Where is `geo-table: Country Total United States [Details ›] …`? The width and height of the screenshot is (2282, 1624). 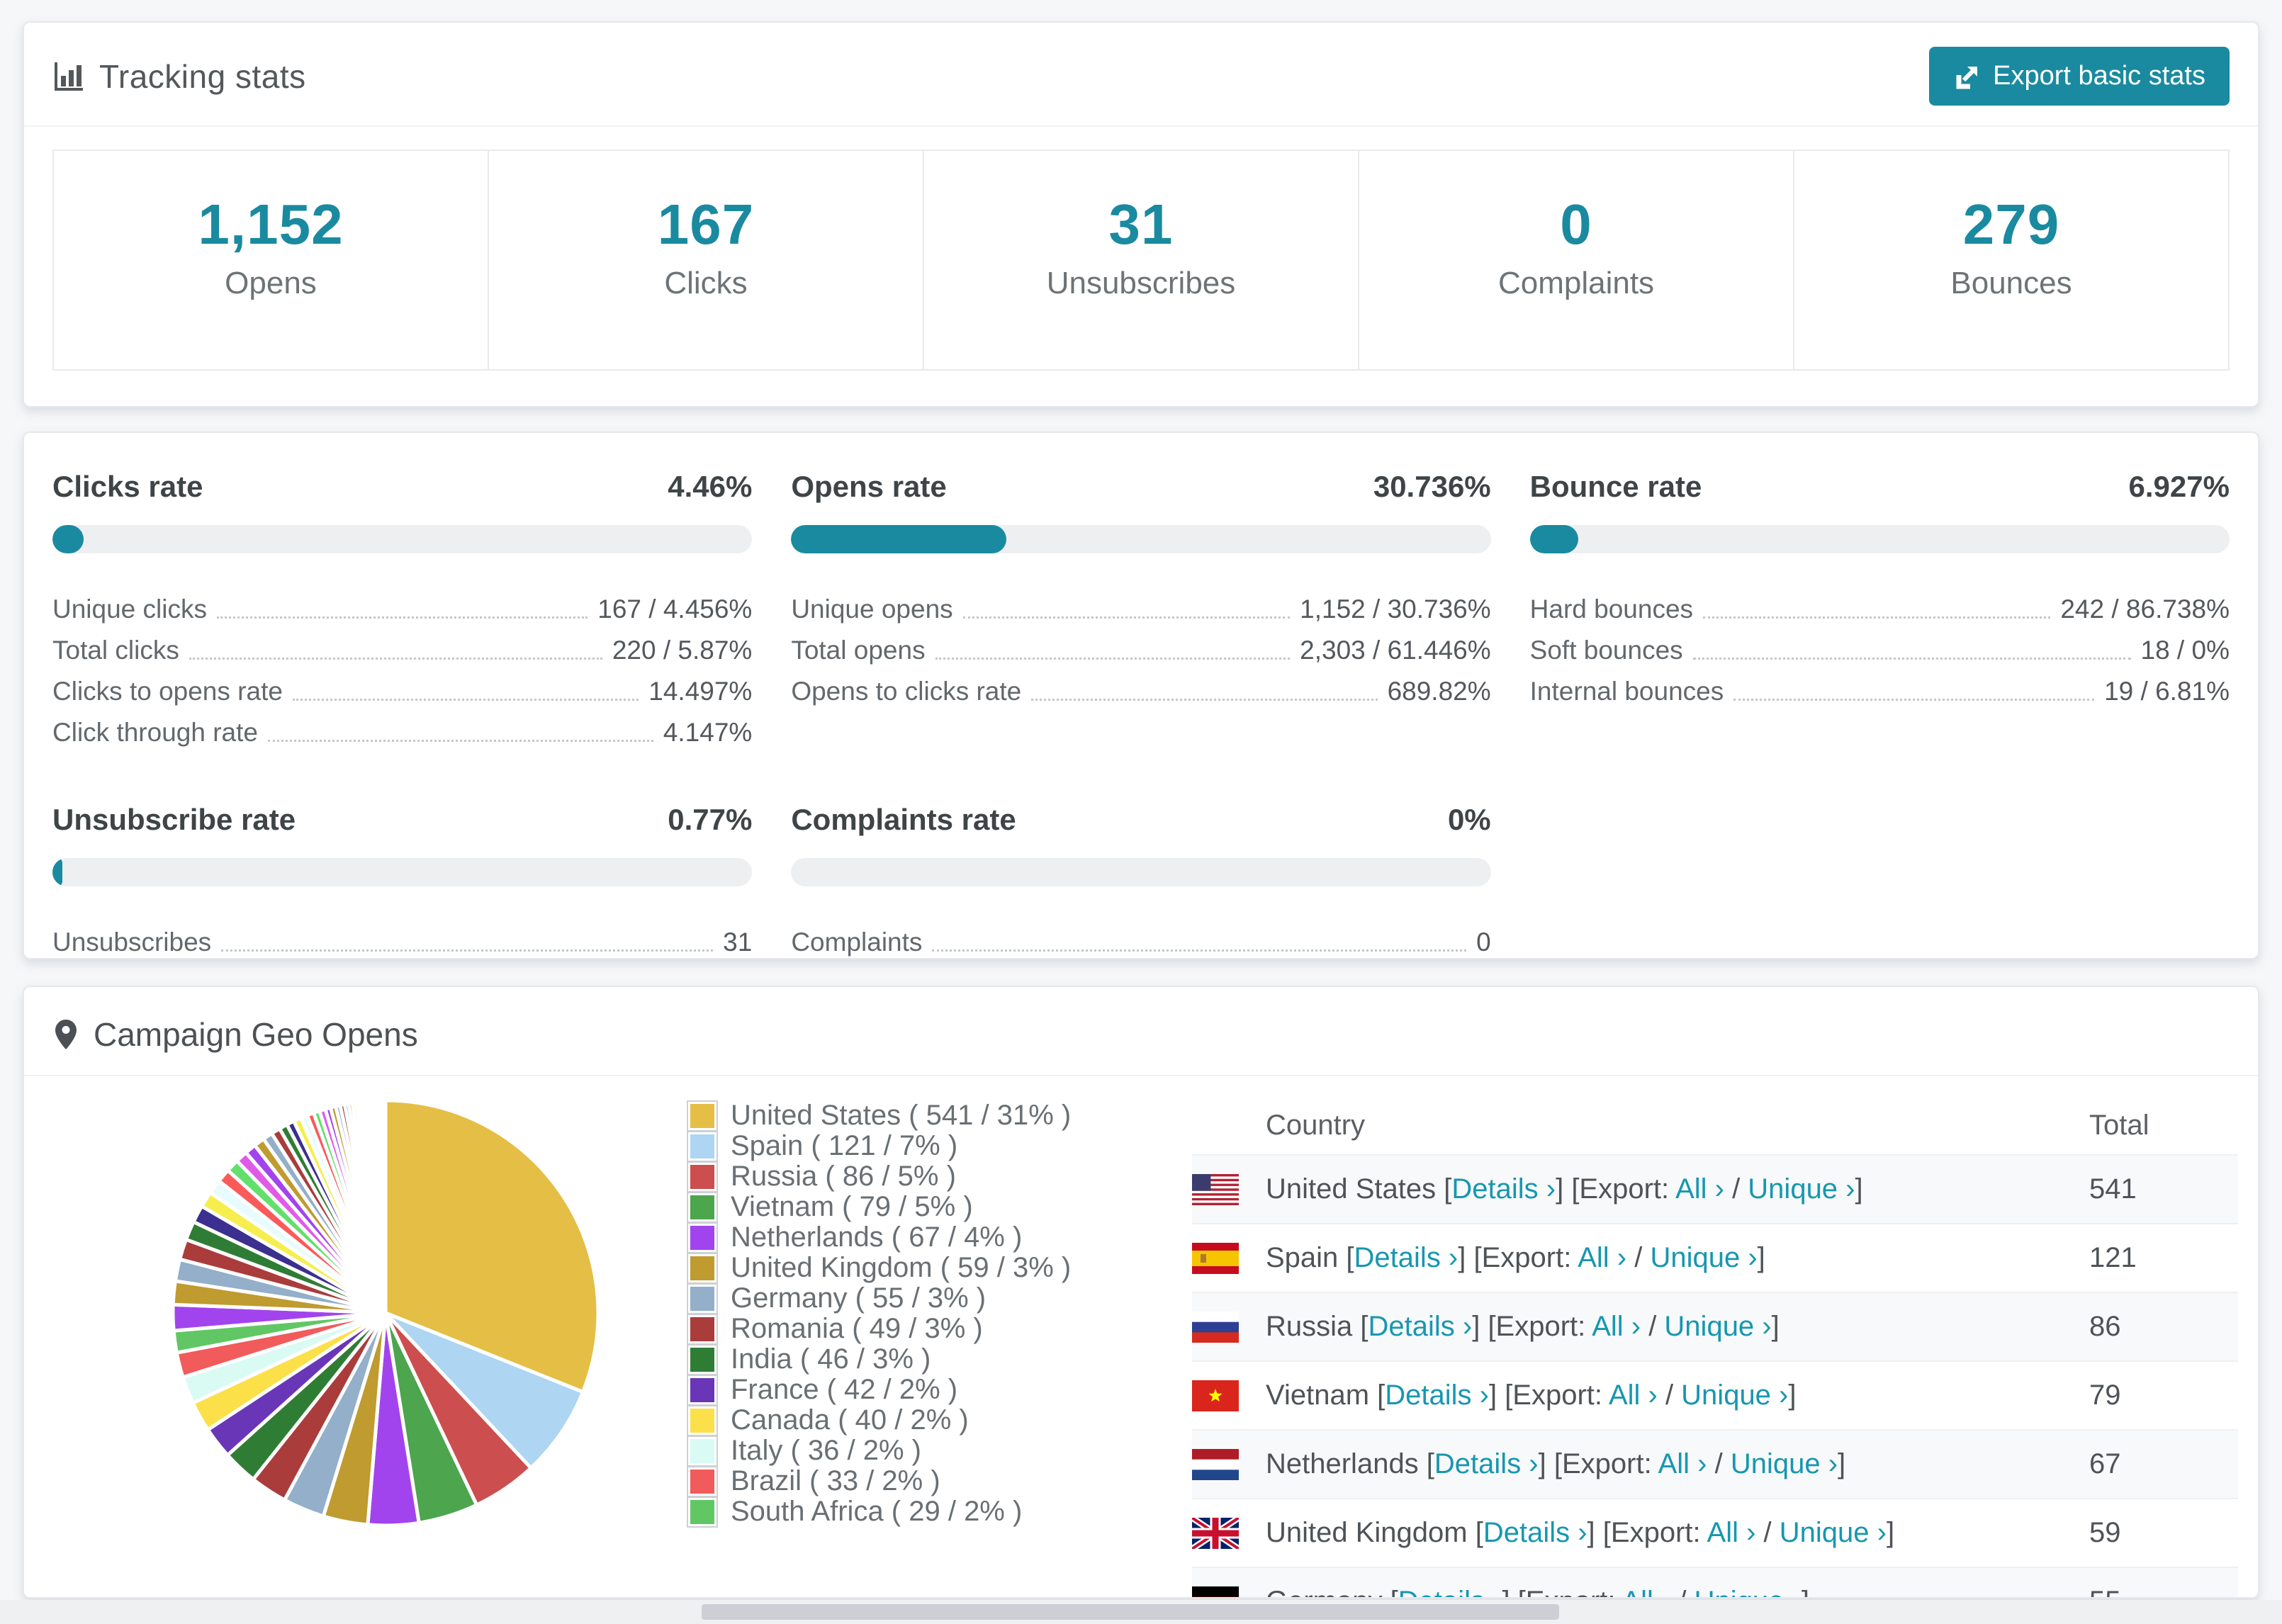 geo-table: Country Total United States [Details ›] … is located at coordinates (1715, 1346).